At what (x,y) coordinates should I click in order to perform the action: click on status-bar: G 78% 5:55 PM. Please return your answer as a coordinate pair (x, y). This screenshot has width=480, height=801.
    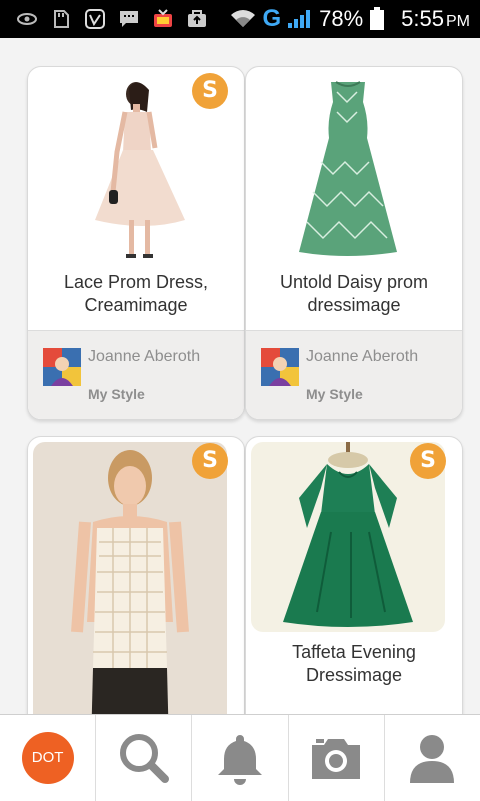
    Looking at the image, I should click on (240, 19).